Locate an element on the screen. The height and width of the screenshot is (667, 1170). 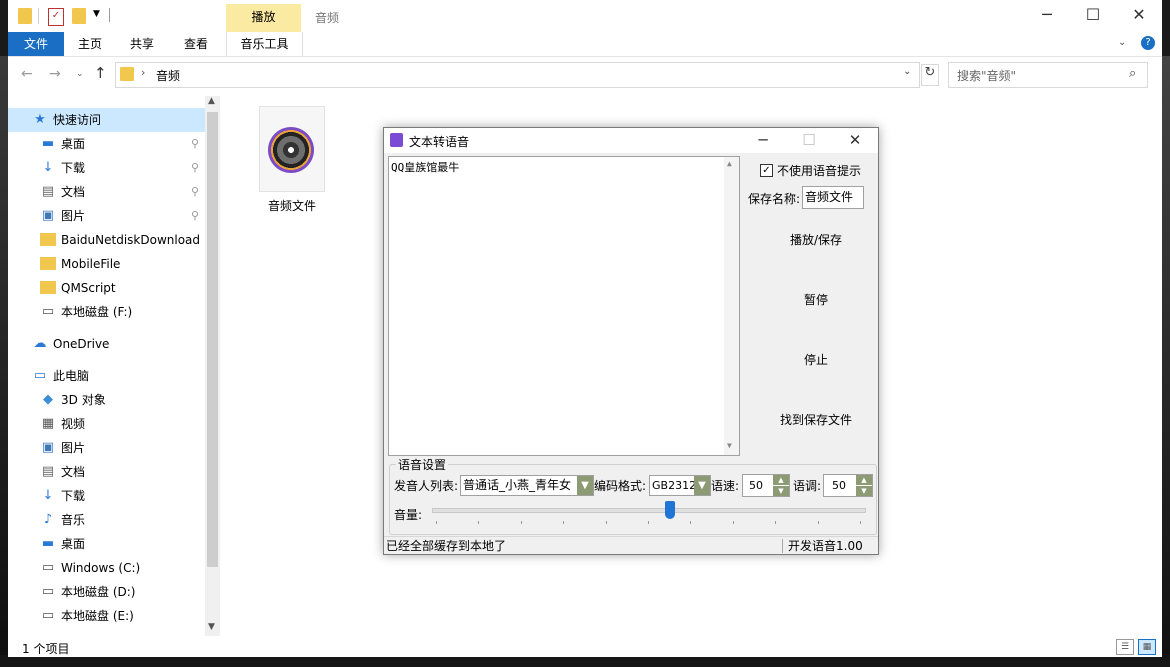
refresh-icon: ↻ is located at coordinates (930, 75).